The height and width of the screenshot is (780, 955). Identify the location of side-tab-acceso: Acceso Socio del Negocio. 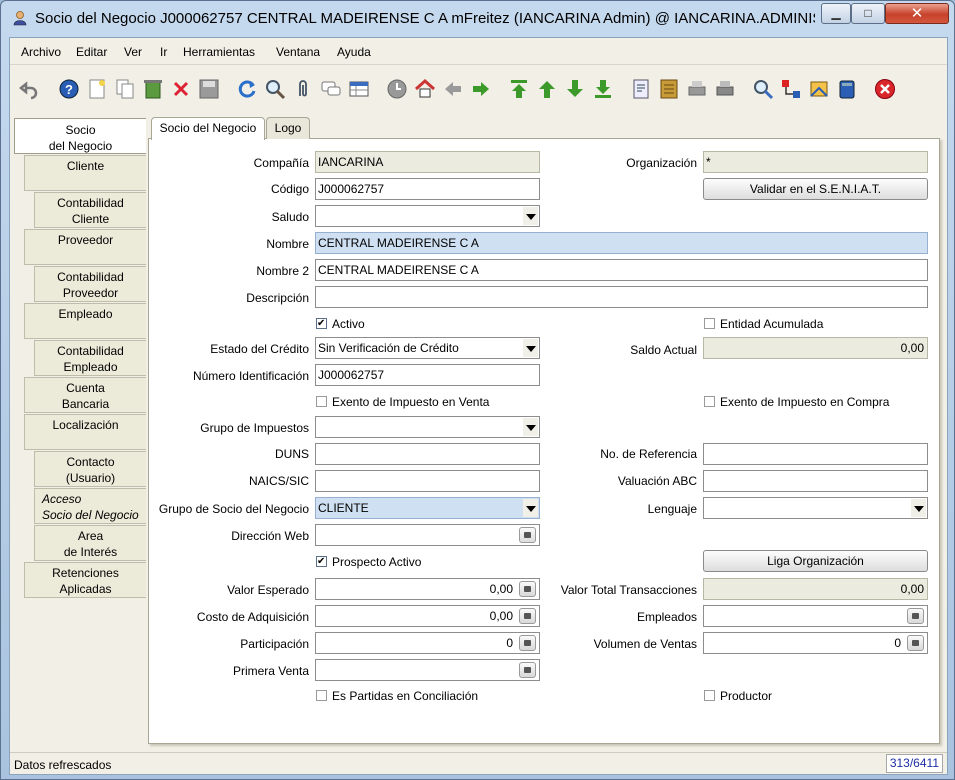
(90, 506).